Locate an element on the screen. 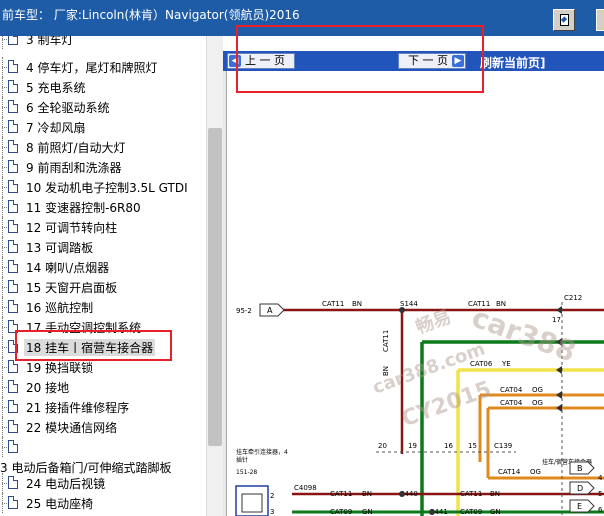  pin-label: 3 is located at coordinates (272, 512).